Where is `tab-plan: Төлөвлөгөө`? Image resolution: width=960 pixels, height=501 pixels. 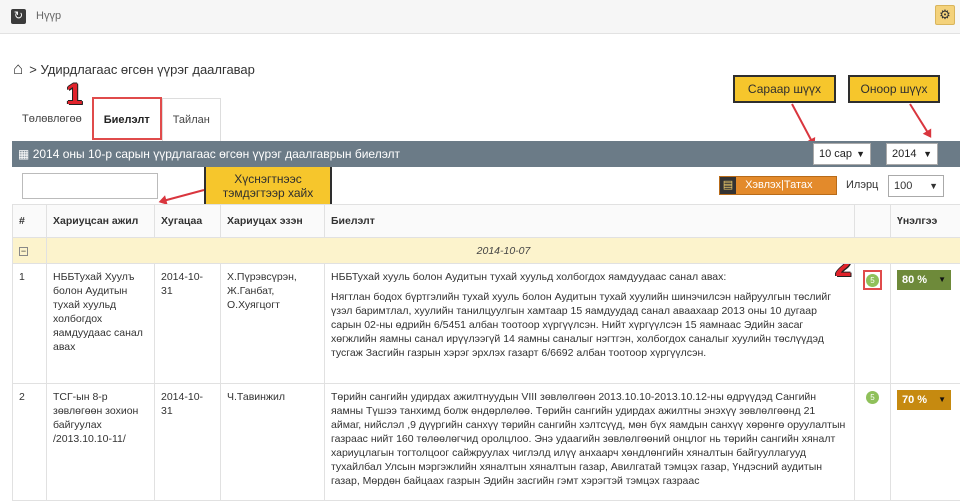
tab-plan: Төлөвлөгөө is located at coordinates (52, 119).